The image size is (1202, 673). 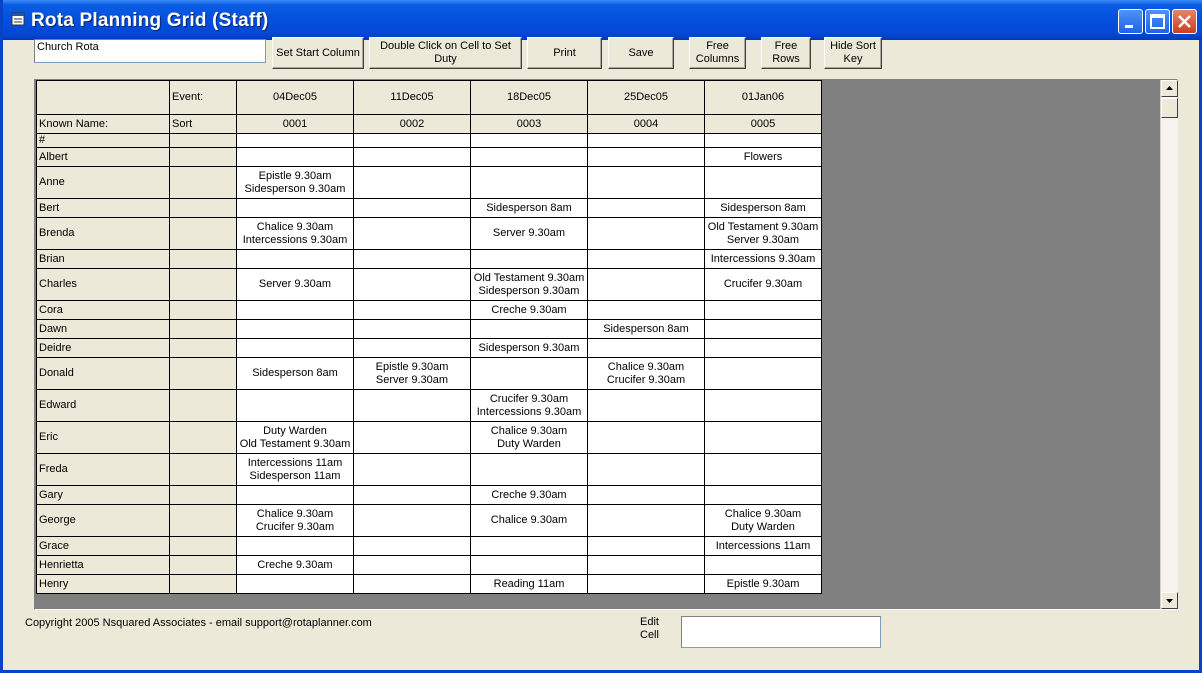 I want to click on vertical-scrollbar, so click(x=1169, y=344).